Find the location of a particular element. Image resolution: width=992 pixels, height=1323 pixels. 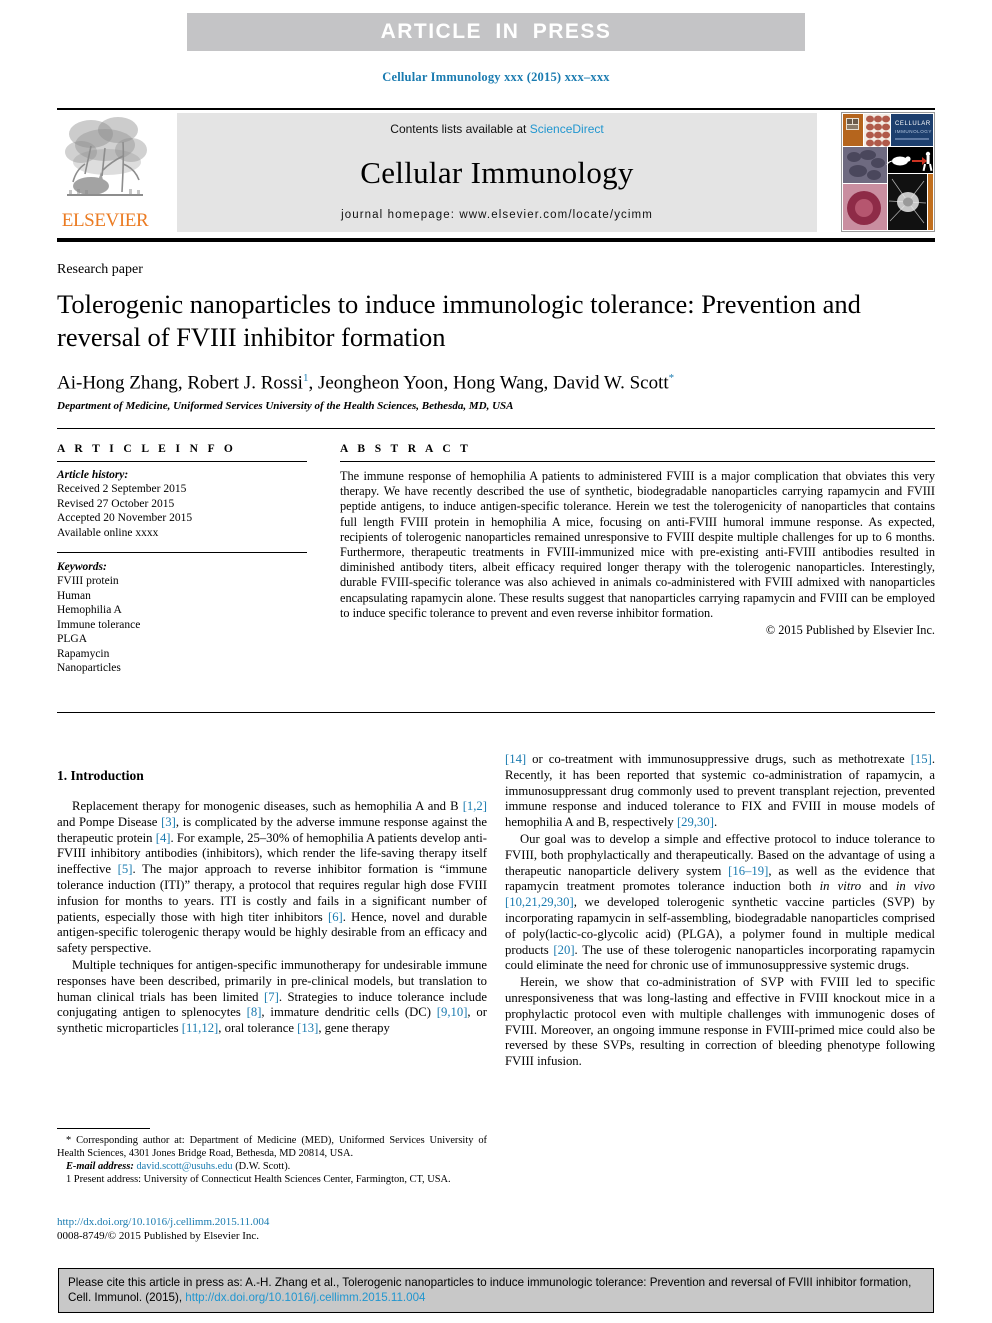

history-accepted: Accepted 20 November 2015 is located at coordinates (125, 518).